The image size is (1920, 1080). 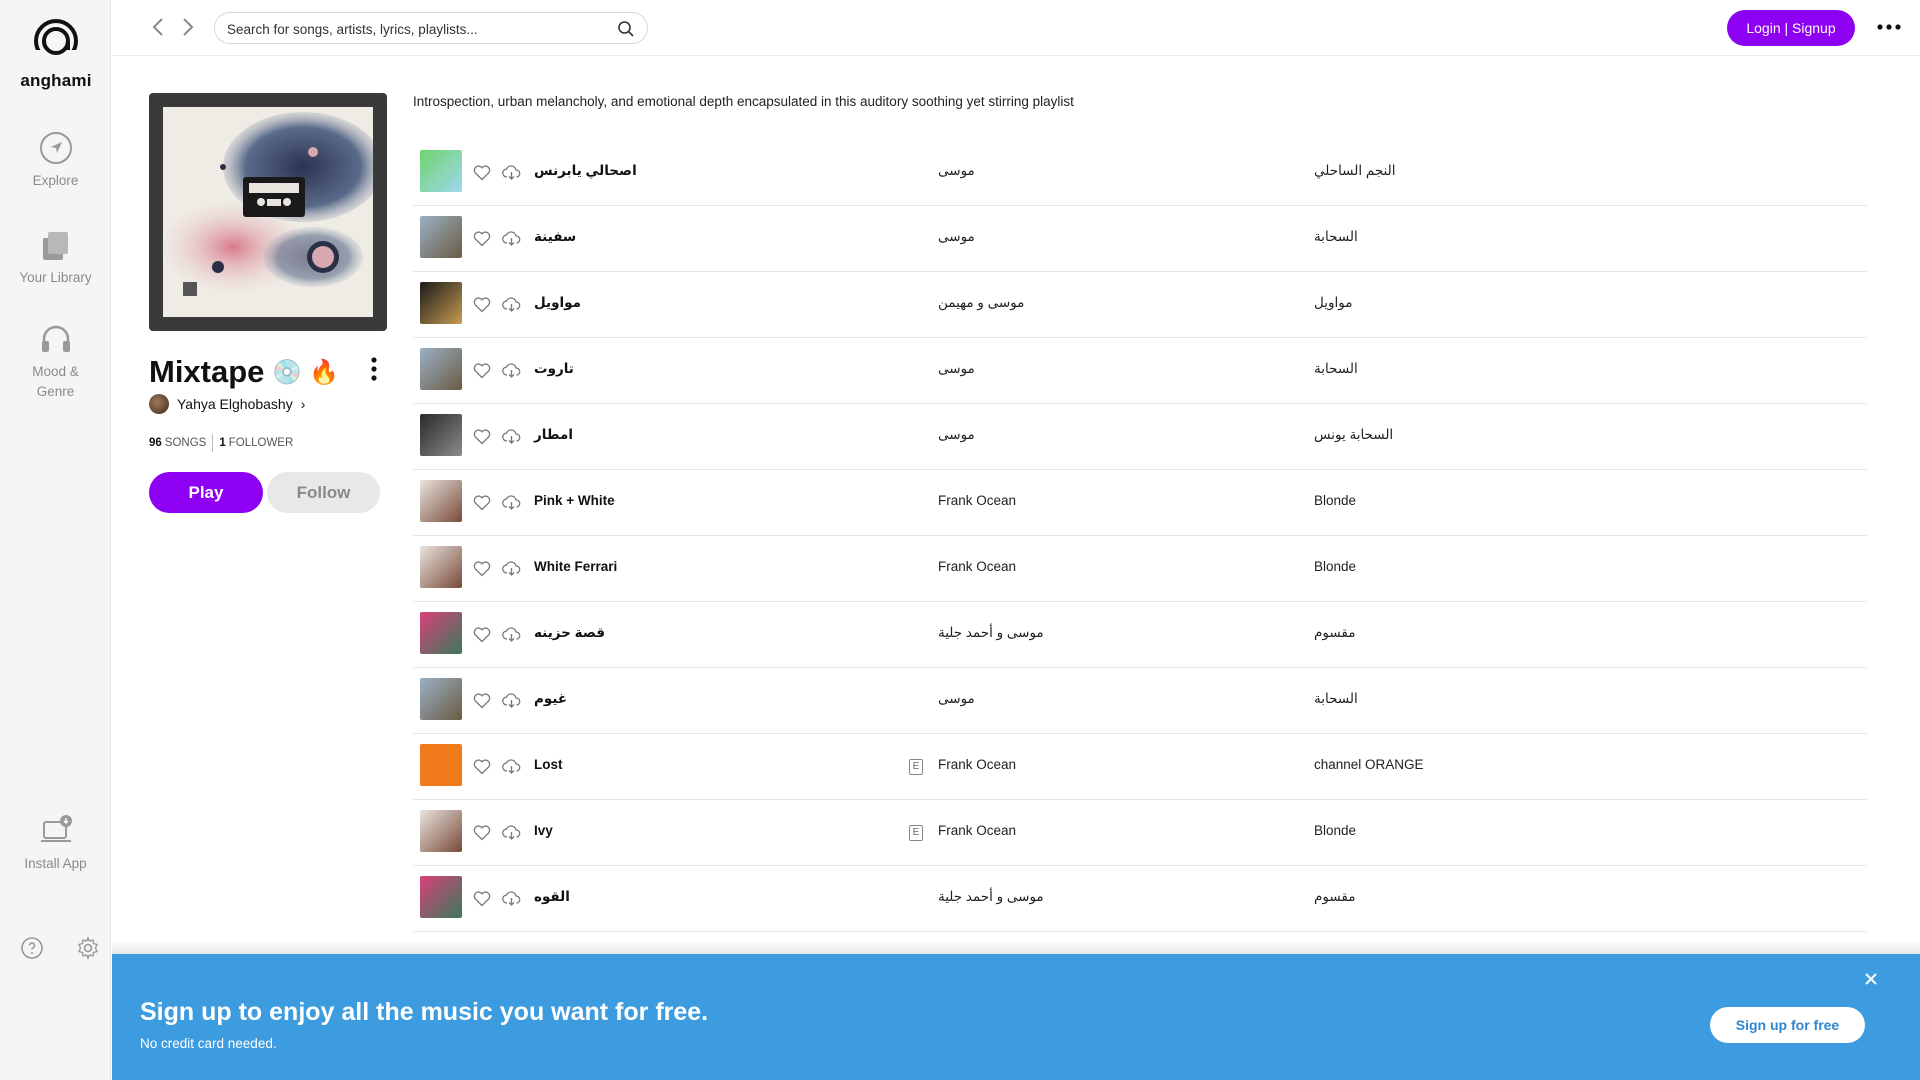 What do you see at coordinates (1140, 503) in the screenshot?
I see `track-row: Pink + White Frank Ocean Blonde` at bounding box center [1140, 503].